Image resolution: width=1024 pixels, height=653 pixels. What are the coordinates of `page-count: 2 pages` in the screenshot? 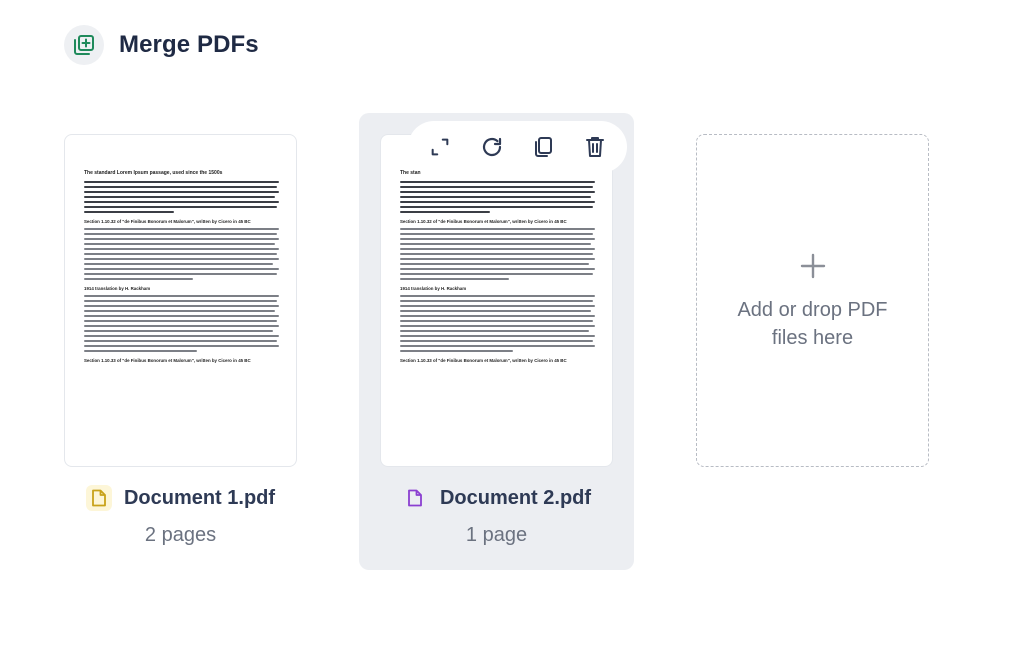 It's located at (180, 535).